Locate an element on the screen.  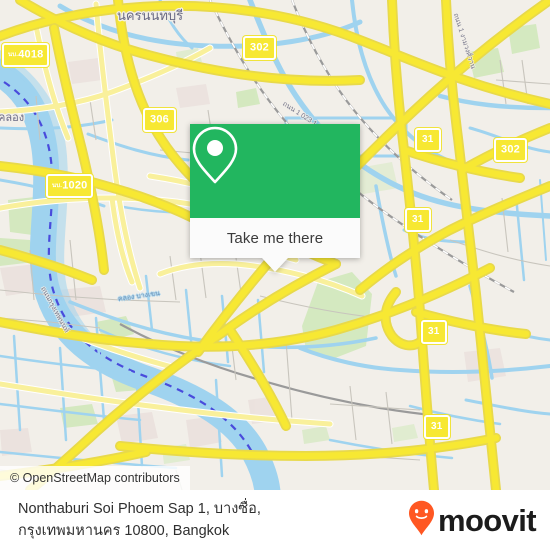
road-shield-31-d: 31 is located at coordinates (437, 427).